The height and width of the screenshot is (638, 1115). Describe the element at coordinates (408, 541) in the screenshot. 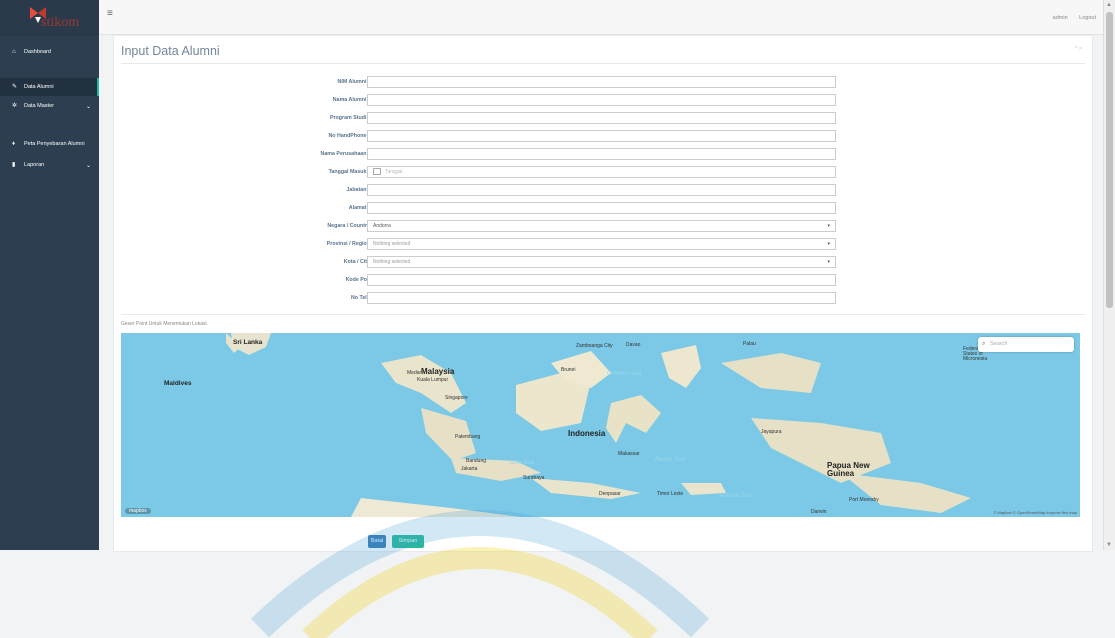

I see `simpan-button: Simpan` at that location.